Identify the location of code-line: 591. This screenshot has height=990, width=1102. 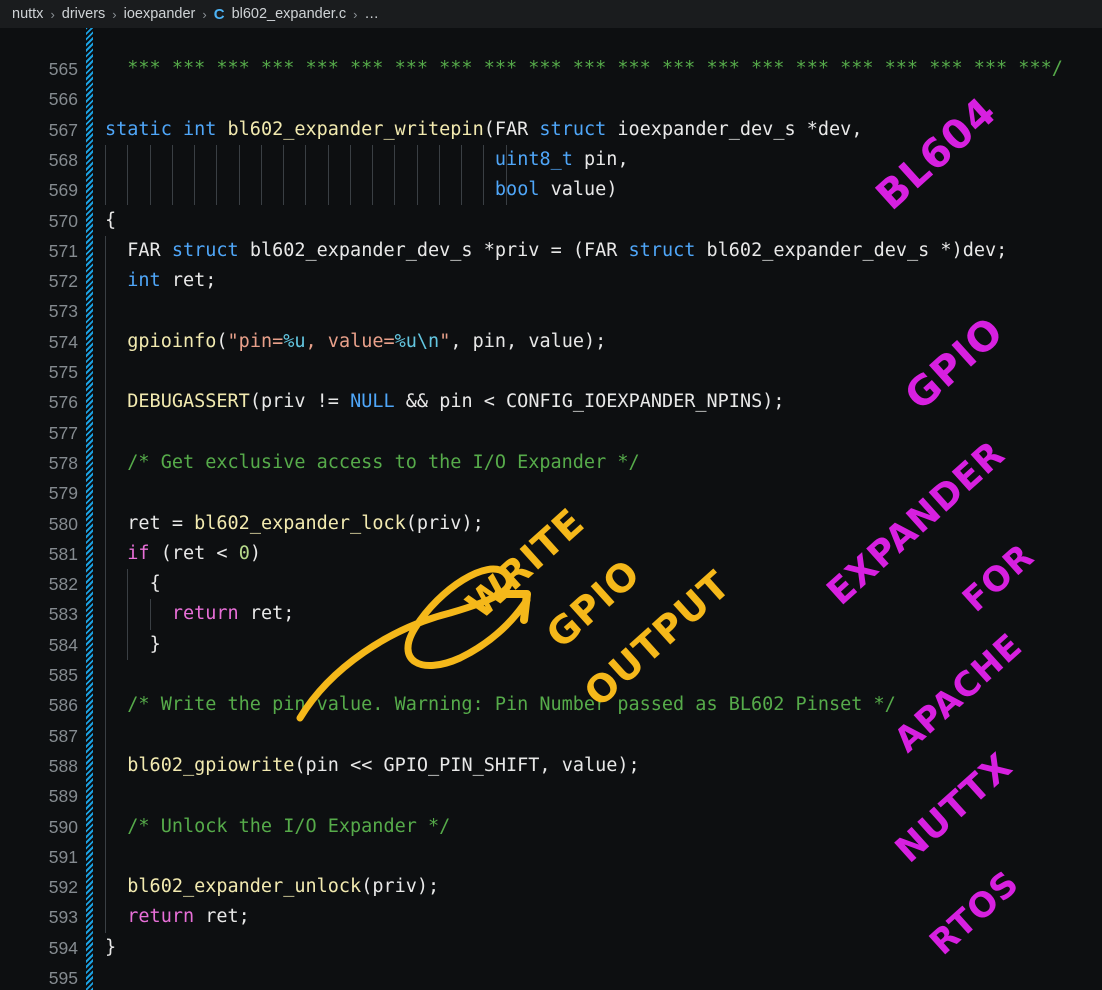
(551, 857).